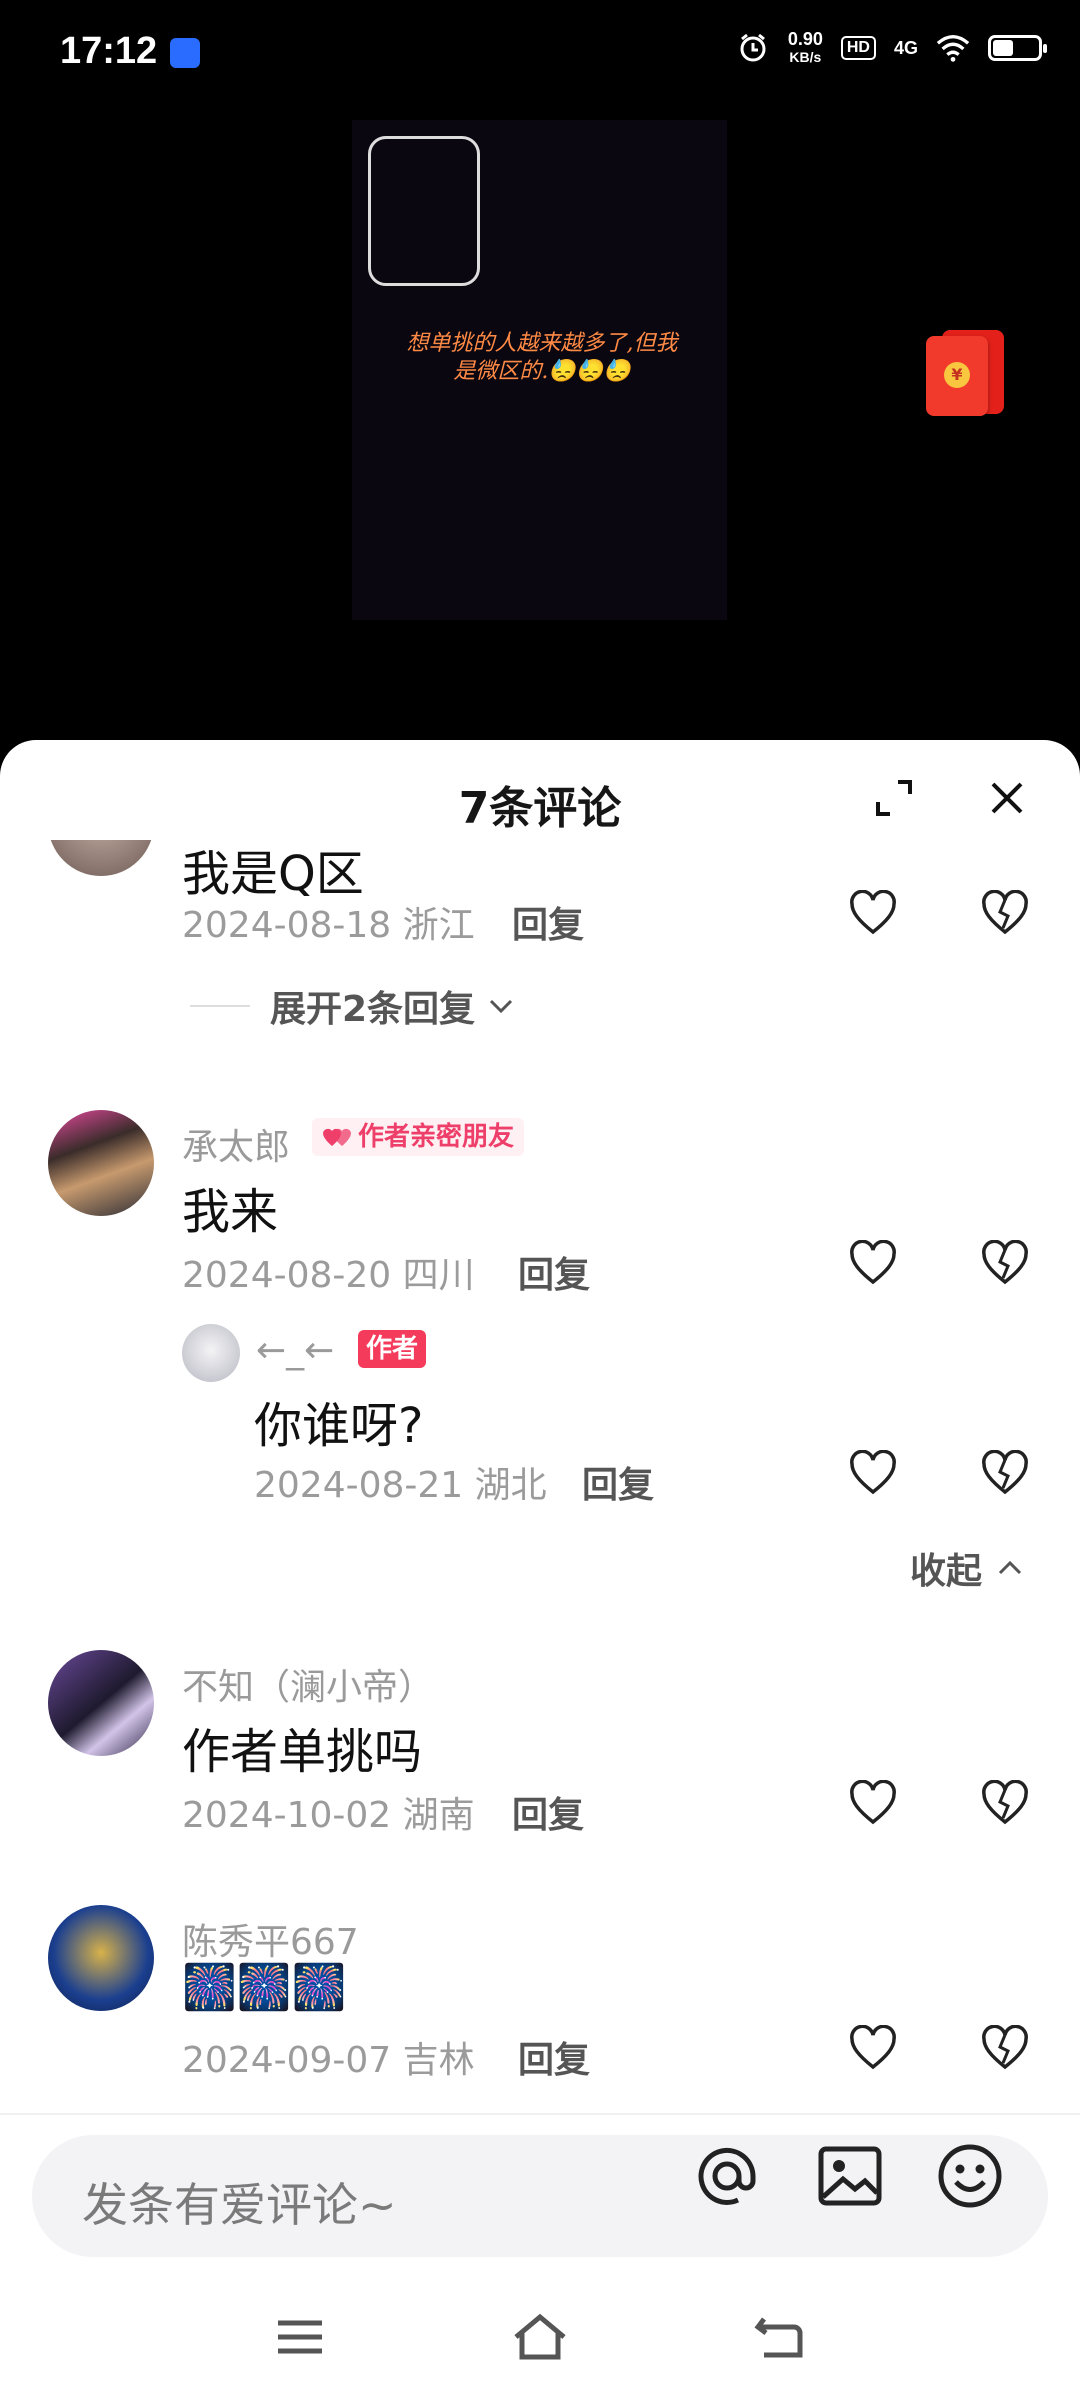 The height and width of the screenshot is (2400, 1080). Describe the element at coordinates (264, 1987) in the screenshot. I see `comment-text: 🎆🎆🎆` at that location.